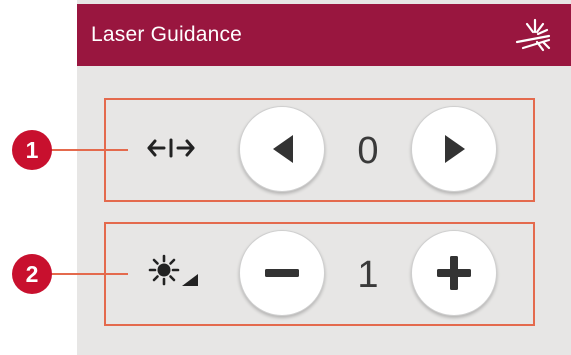  What do you see at coordinates (32, 150) in the screenshot?
I see `callout-badge: 1` at bounding box center [32, 150].